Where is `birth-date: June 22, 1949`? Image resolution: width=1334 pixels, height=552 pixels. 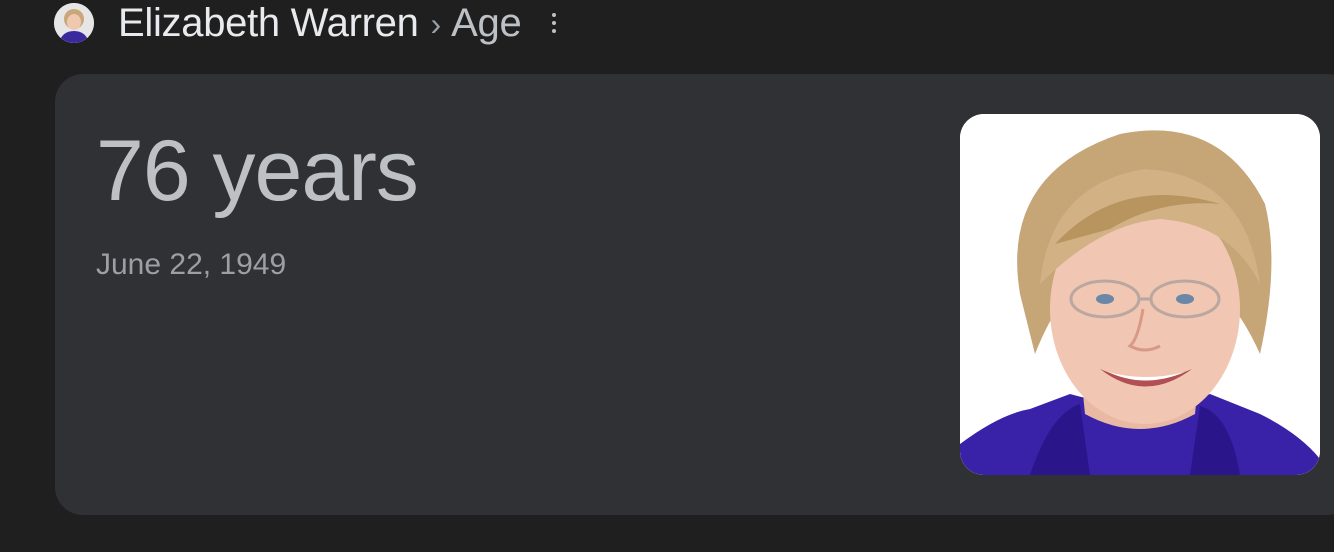
birth-date: June 22, 1949 is located at coordinates (191, 264).